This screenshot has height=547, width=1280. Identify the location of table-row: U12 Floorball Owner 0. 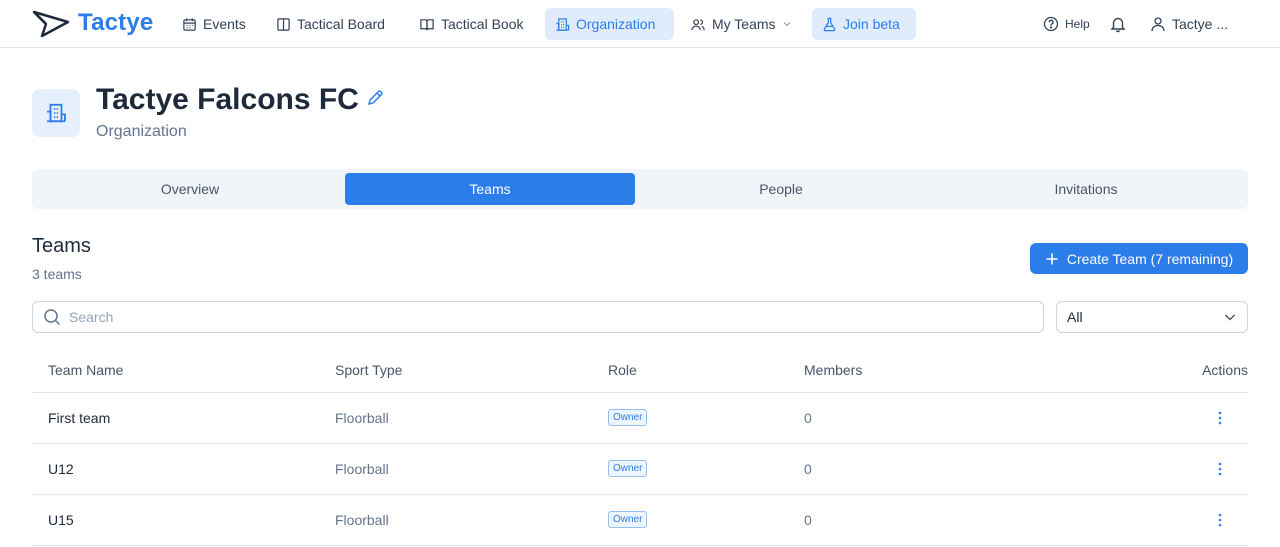
(640, 469).